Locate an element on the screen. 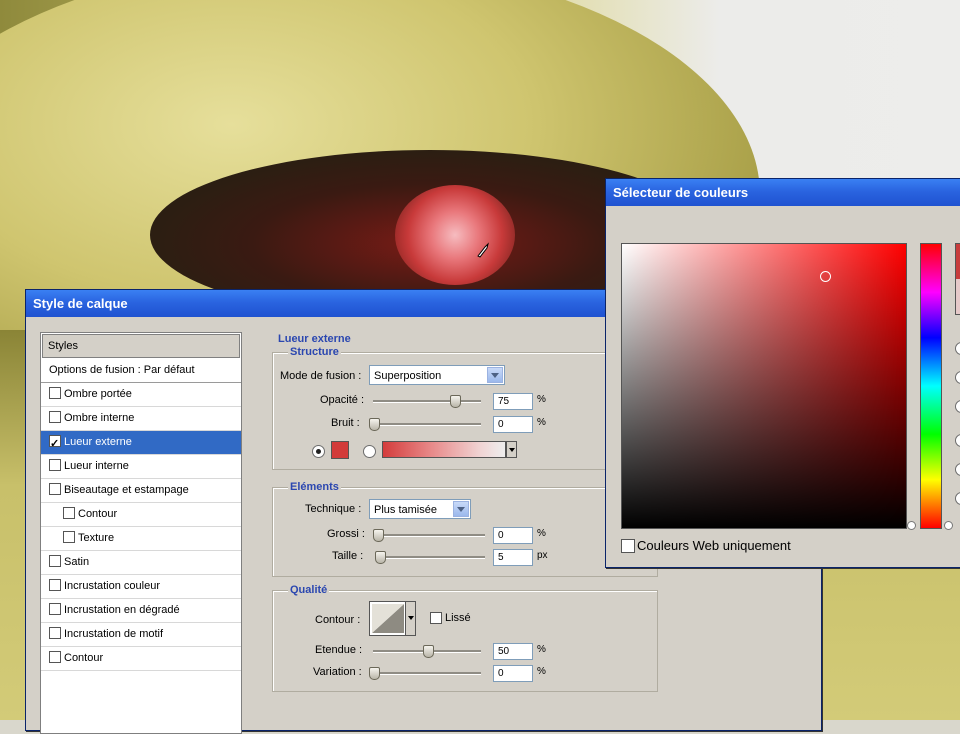 The image size is (960, 734). blend-mode-select: Superposition is located at coordinates (437, 375).